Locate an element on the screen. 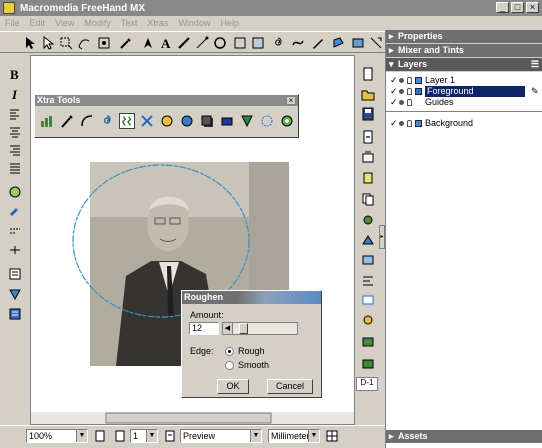  text-tool-icon: A is located at coordinates (166, 43).